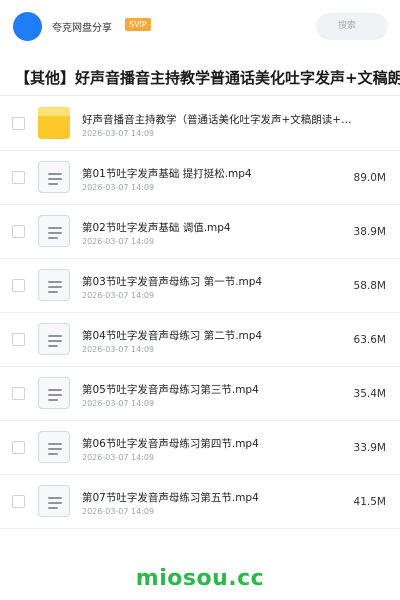 The image size is (400, 600). Describe the element at coordinates (369, 502) in the screenshot. I see `file-size: 41.5M` at that location.